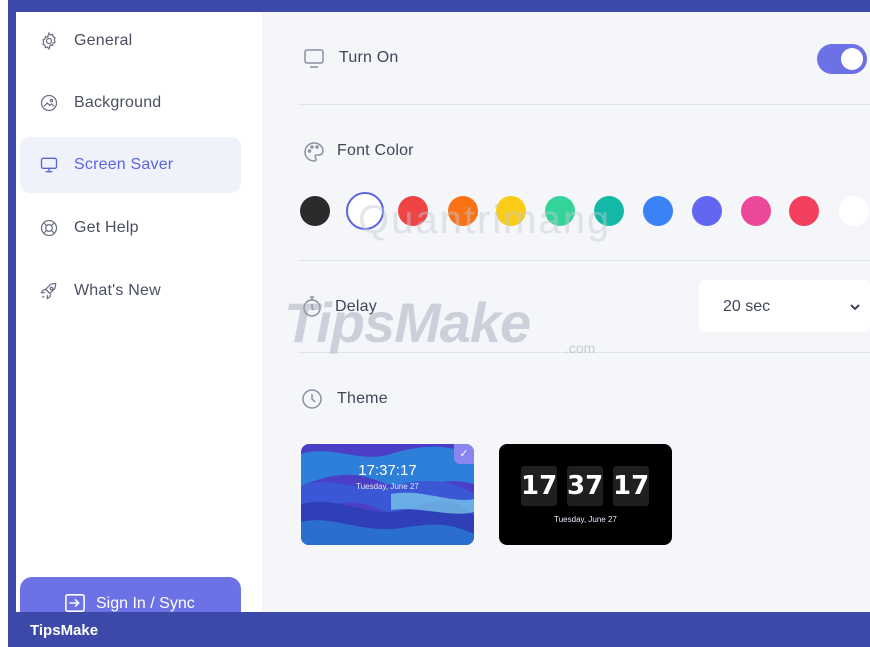 The image size is (870, 647). What do you see at coordinates (560, 211) in the screenshot?
I see `color-swatch-green` at bounding box center [560, 211].